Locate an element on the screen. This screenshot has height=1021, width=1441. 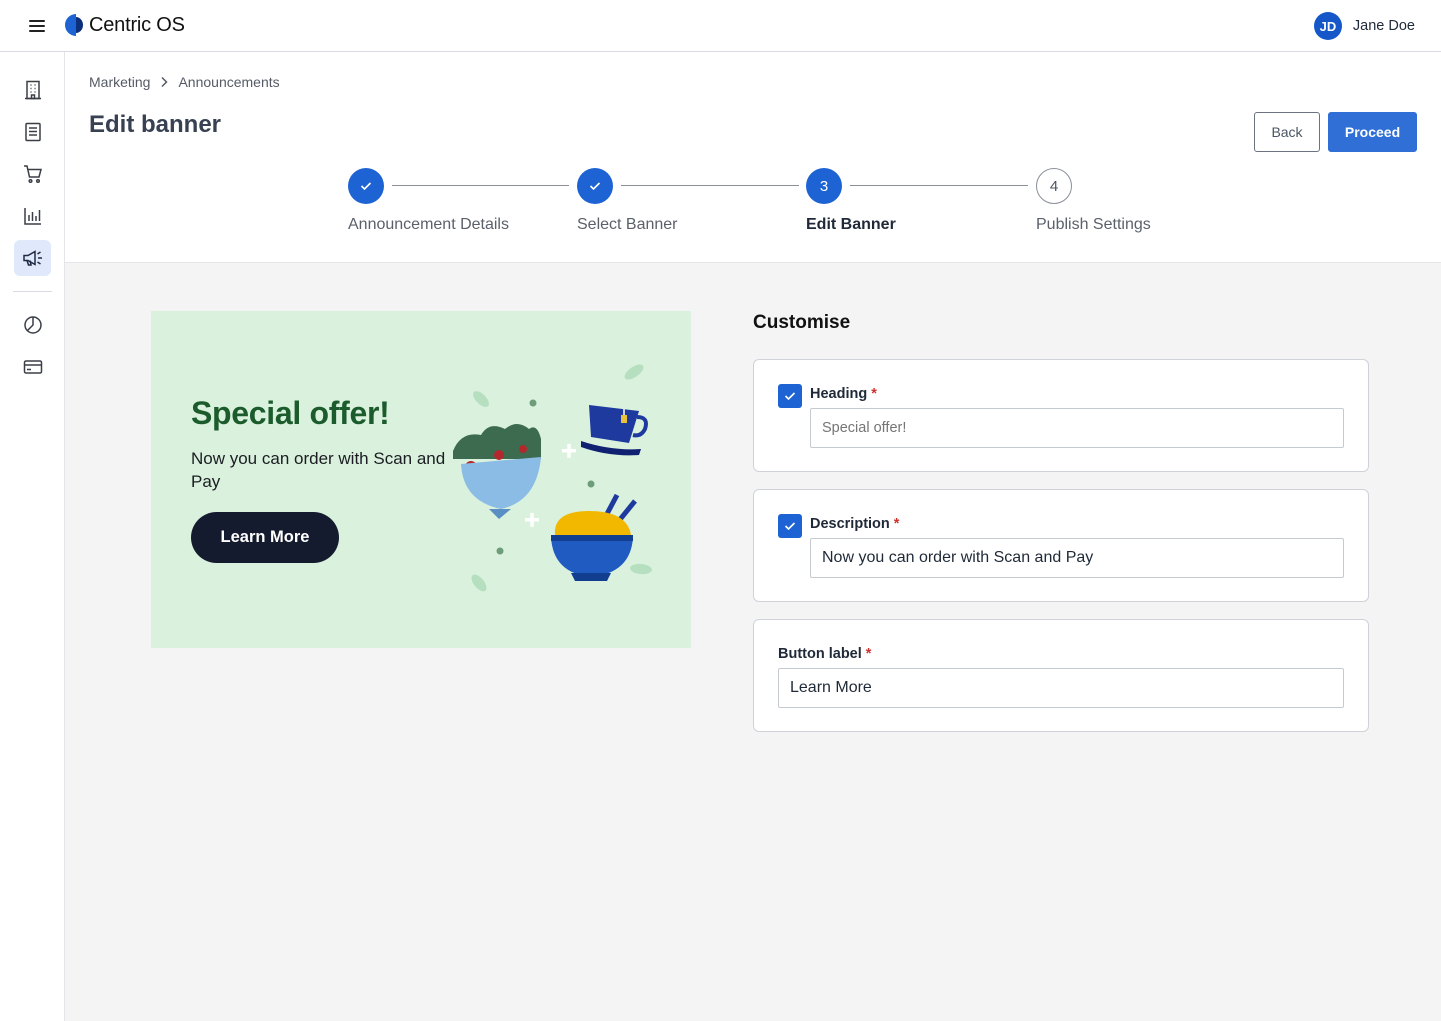
heading-checkbox is located at coordinates (790, 396).